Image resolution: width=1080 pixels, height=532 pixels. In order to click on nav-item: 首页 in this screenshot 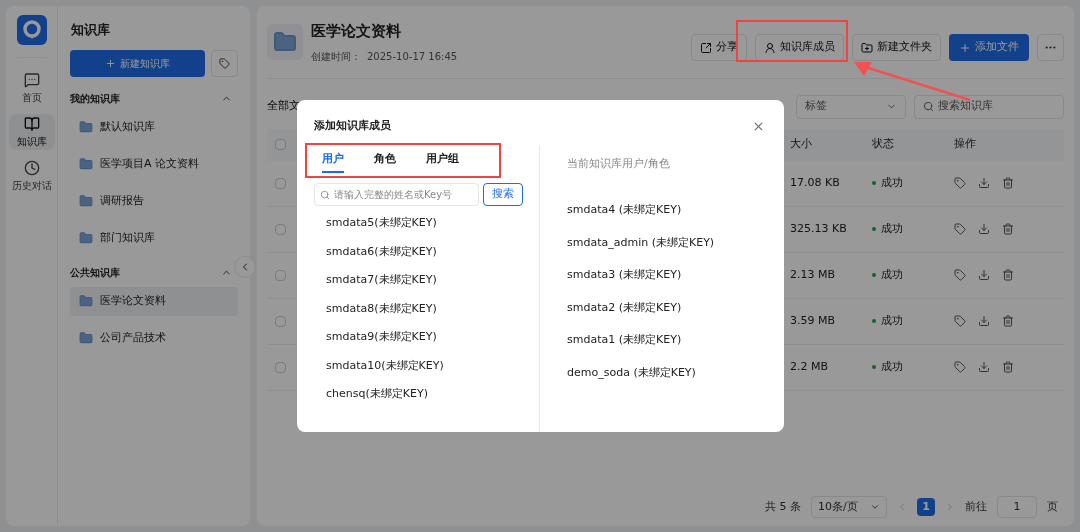, I will do `click(31, 88)`.